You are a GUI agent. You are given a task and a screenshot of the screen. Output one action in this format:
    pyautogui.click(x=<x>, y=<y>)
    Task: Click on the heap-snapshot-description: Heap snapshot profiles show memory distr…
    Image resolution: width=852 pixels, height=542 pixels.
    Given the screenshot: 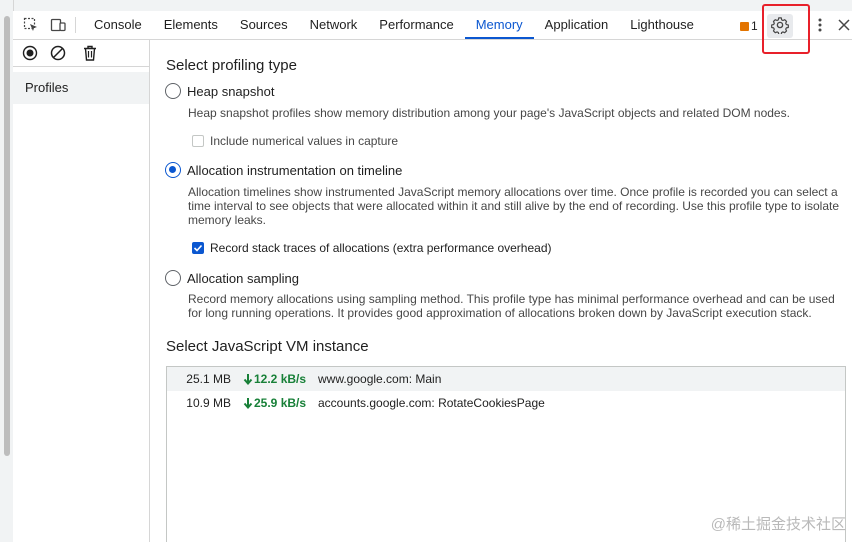 What is the action you would take?
    pyautogui.click(x=489, y=113)
    